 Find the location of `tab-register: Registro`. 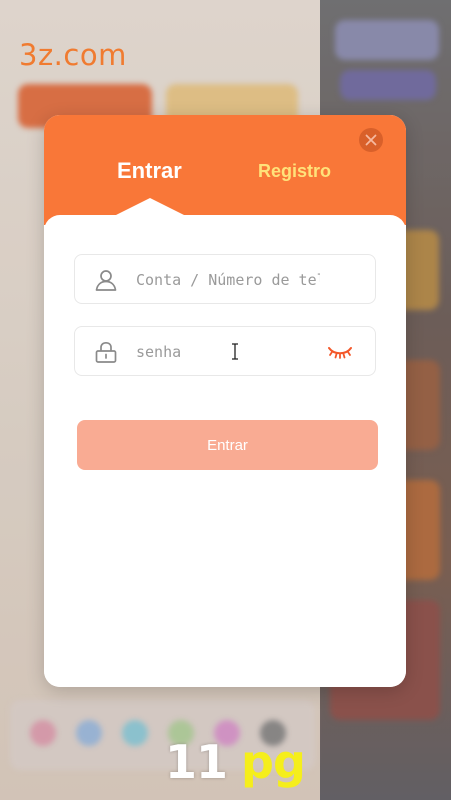

tab-register: Registro is located at coordinates (294, 171).